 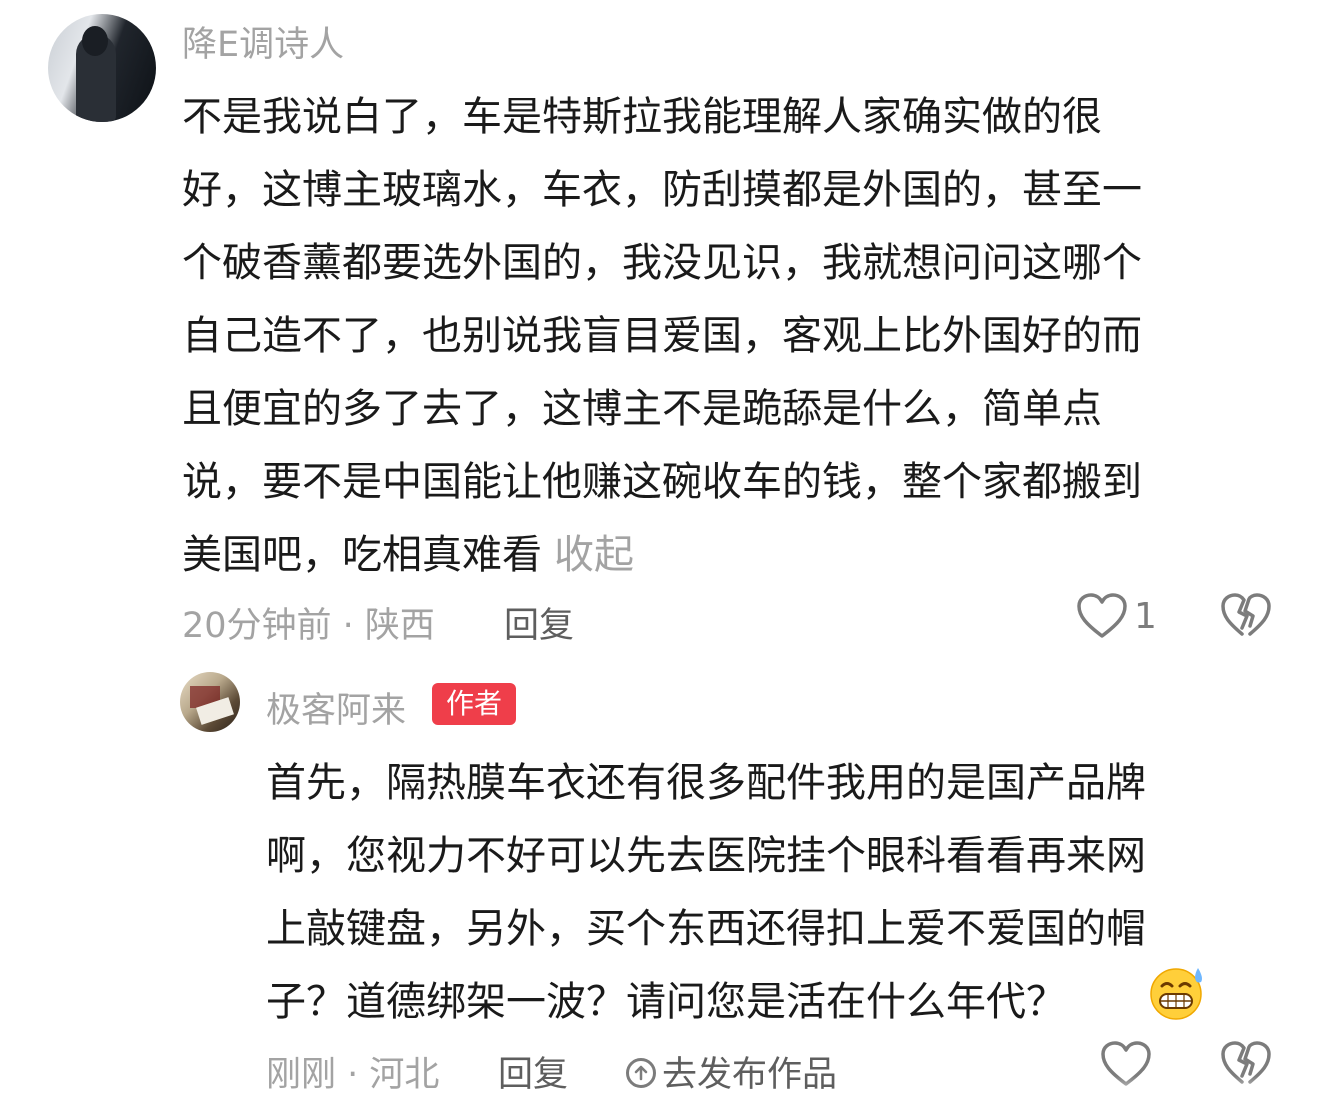 I want to click on author-avatar, so click(x=210, y=702).